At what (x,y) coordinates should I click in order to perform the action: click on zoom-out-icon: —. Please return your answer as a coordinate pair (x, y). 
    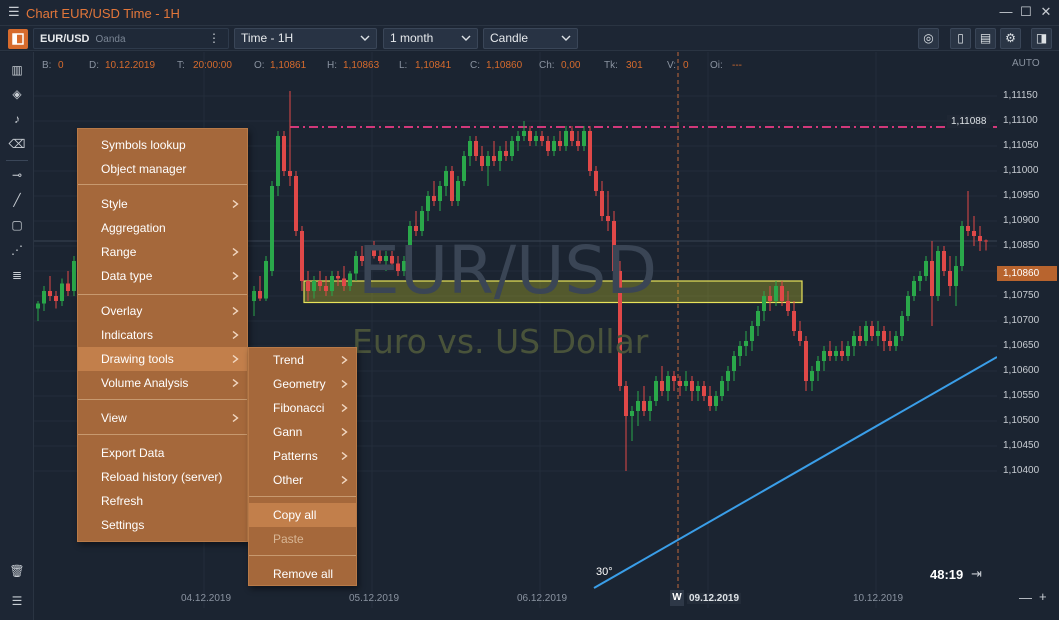
    Looking at the image, I should click on (1025, 597).